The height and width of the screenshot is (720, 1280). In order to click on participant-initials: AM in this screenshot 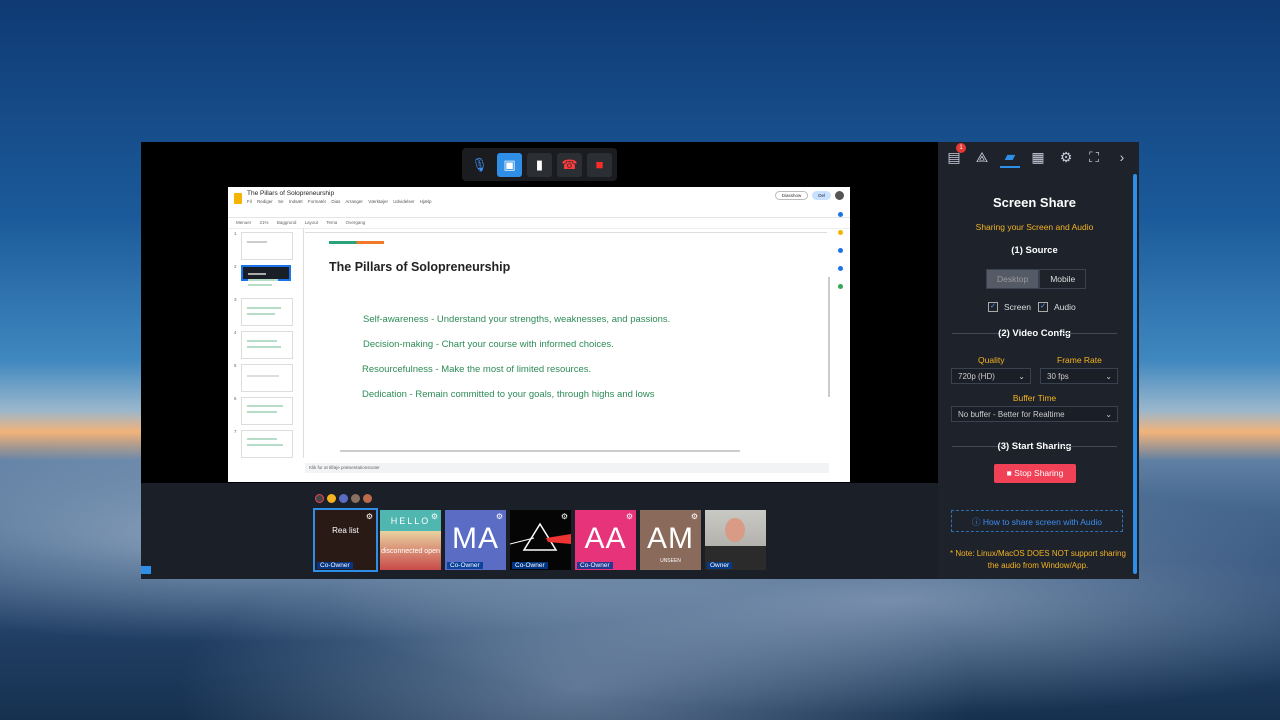, I will do `click(670, 538)`.